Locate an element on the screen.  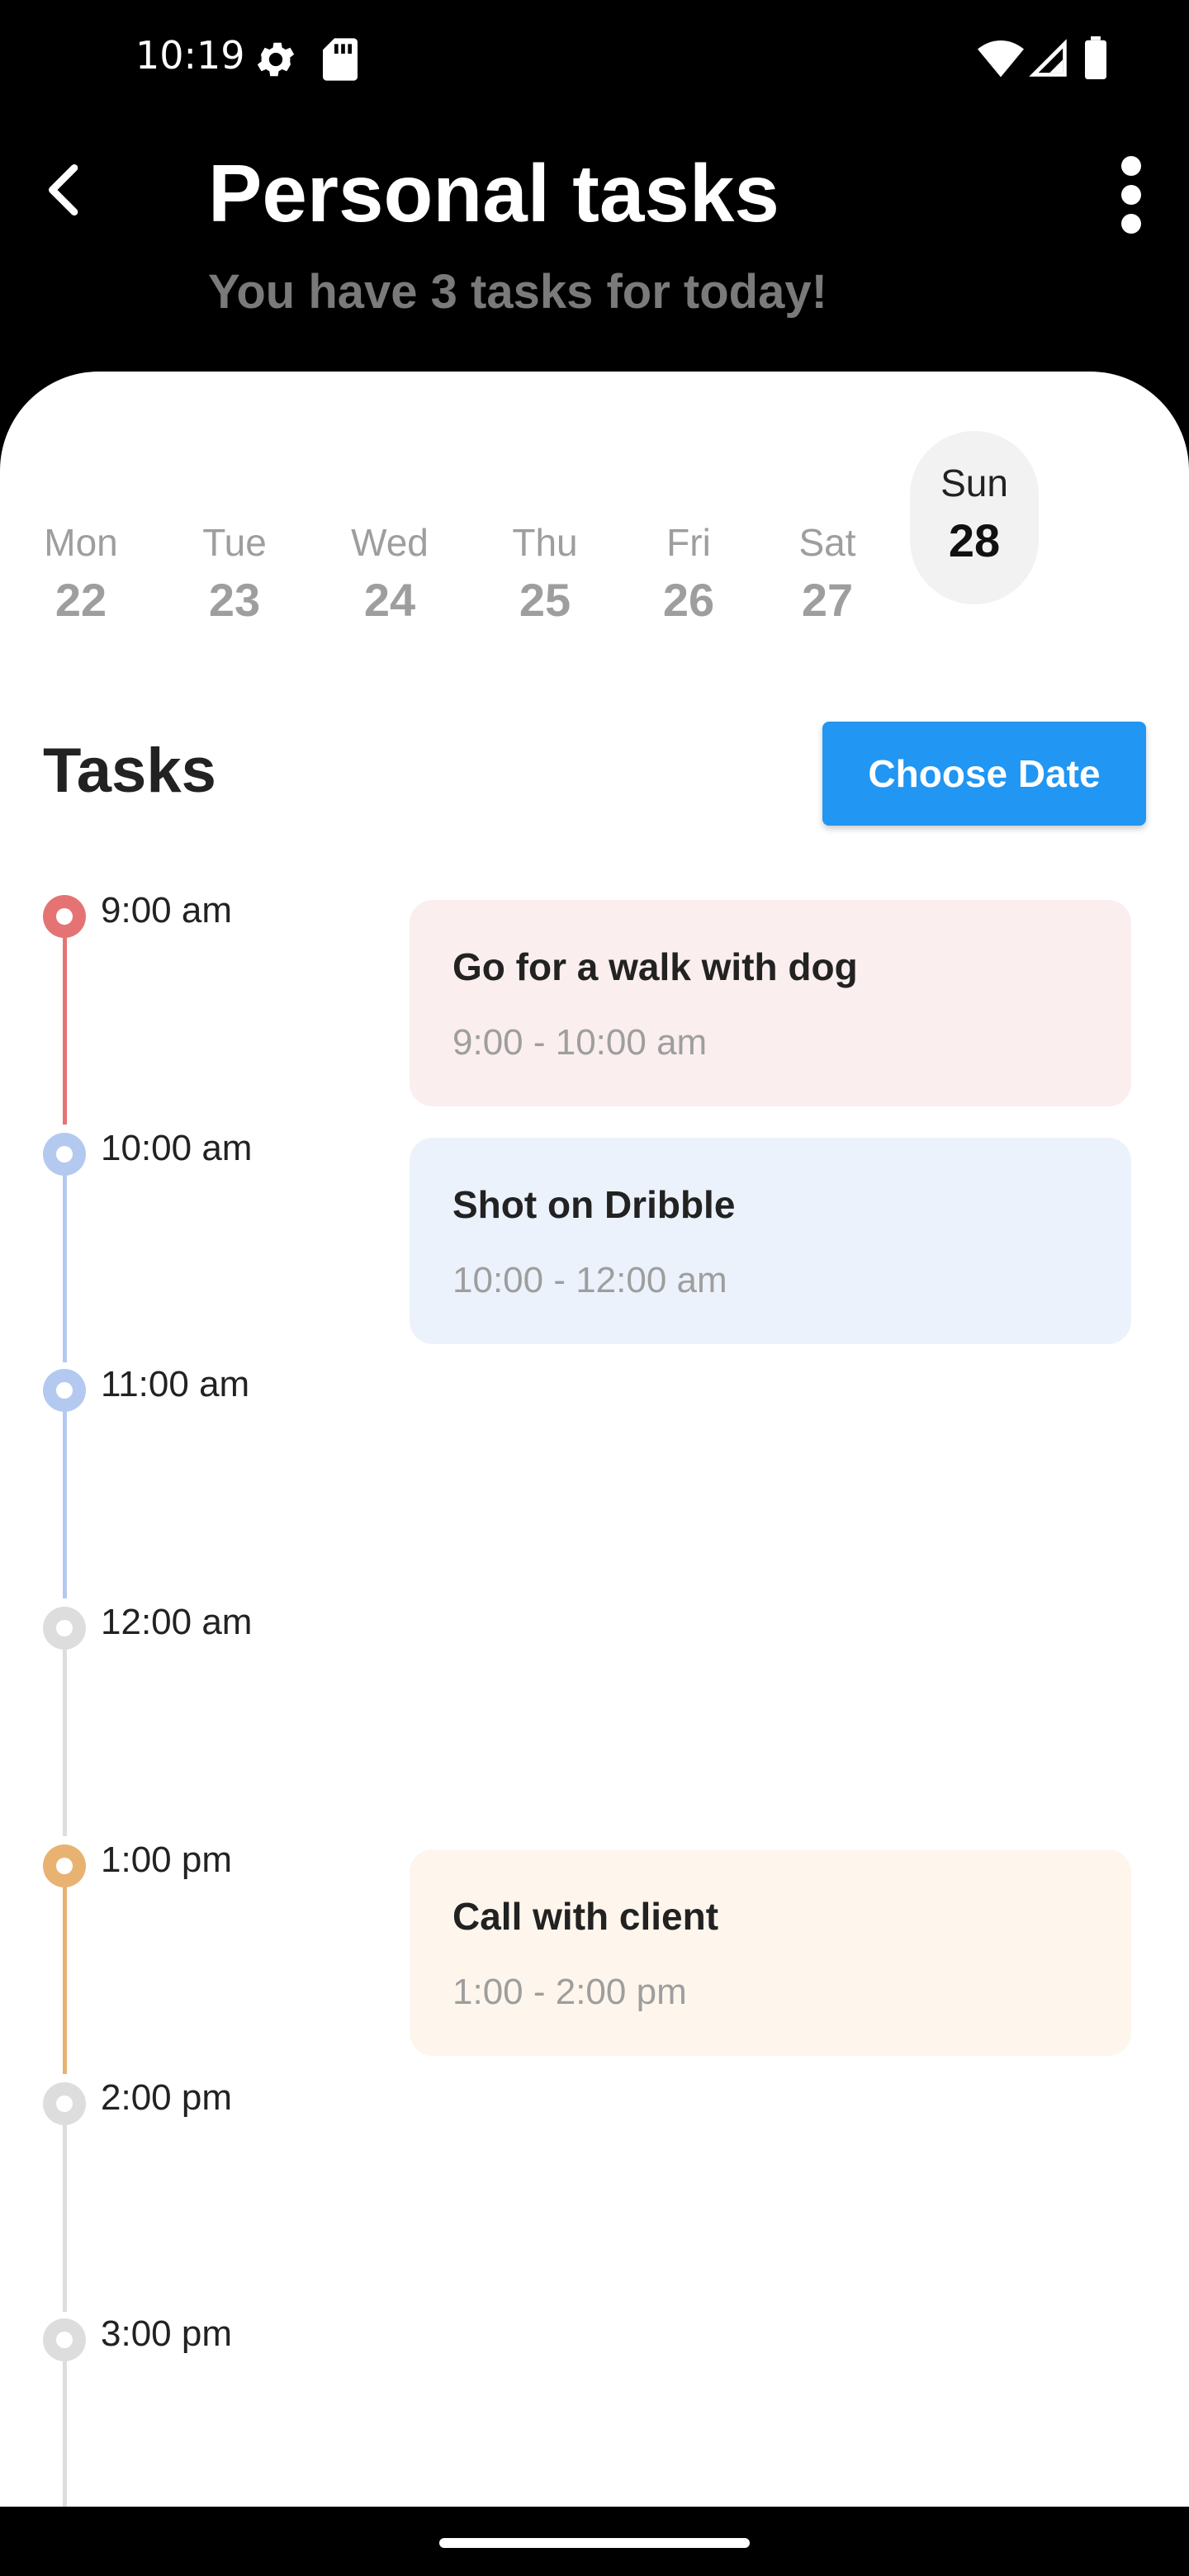
day-number: 24 is located at coordinates (389, 600).